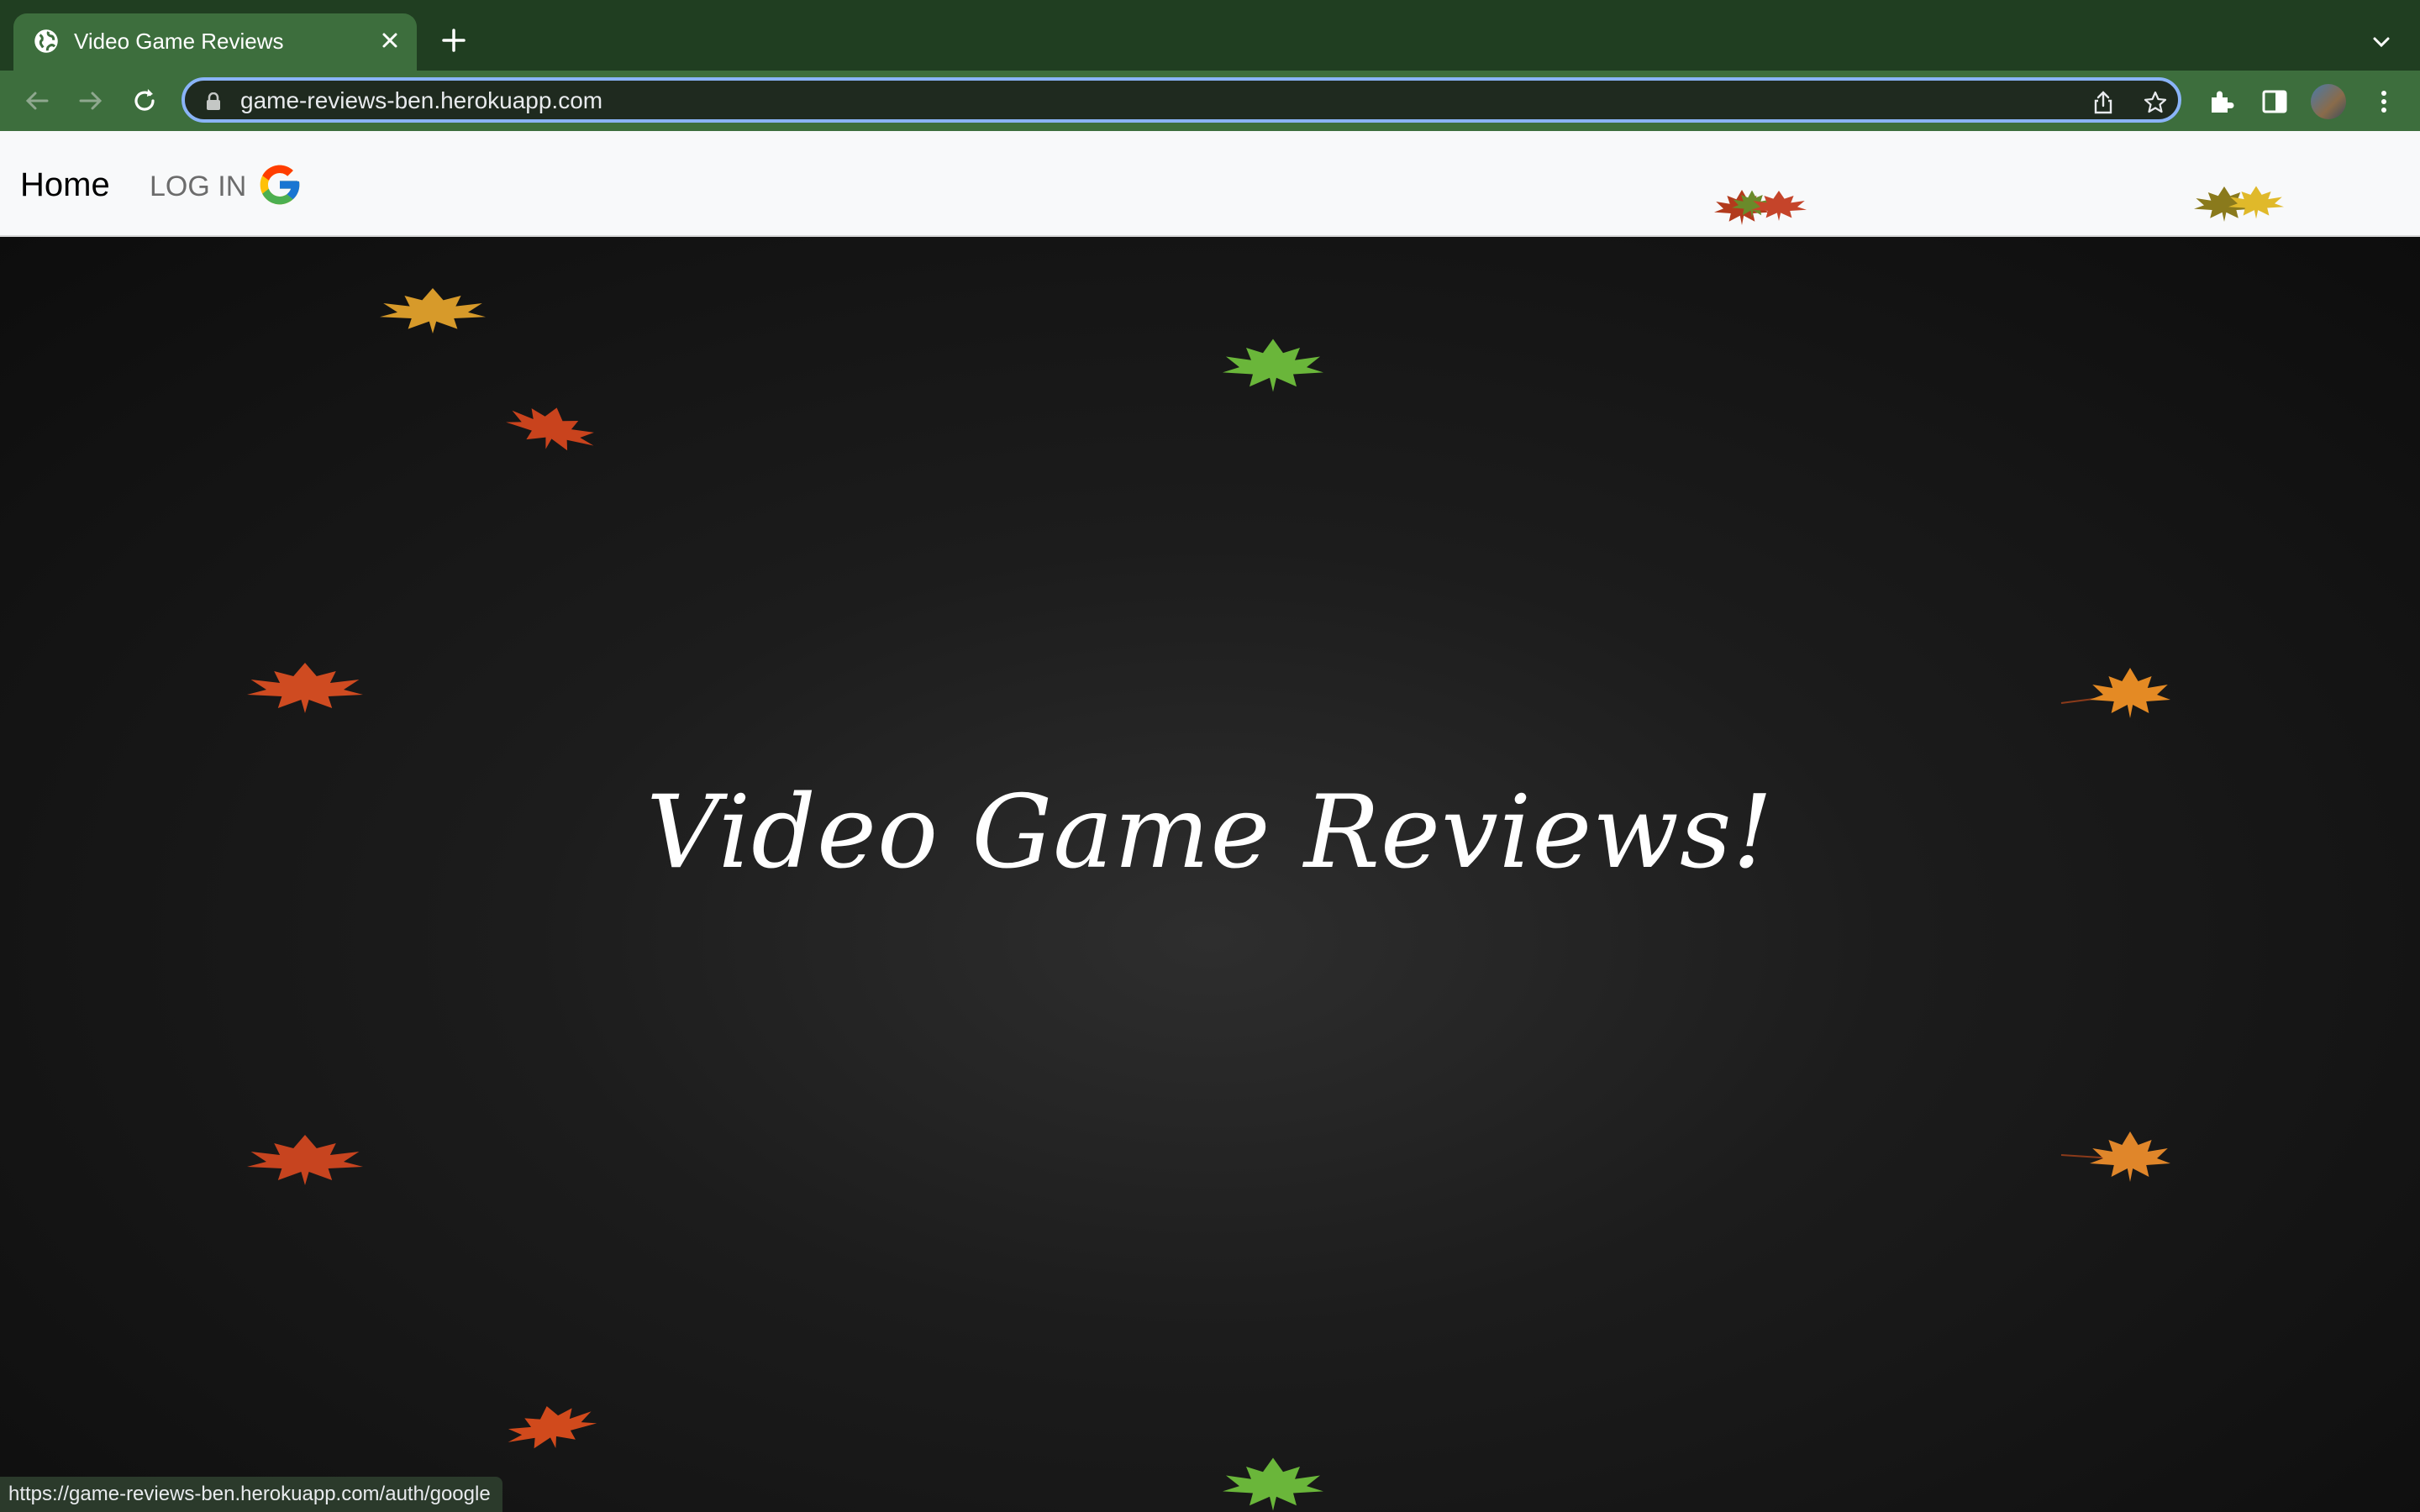 Image resolution: width=2420 pixels, height=1512 pixels. Describe the element at coordinates (279, 184) in the screenshot. I see `google-logo-icon` at that location.